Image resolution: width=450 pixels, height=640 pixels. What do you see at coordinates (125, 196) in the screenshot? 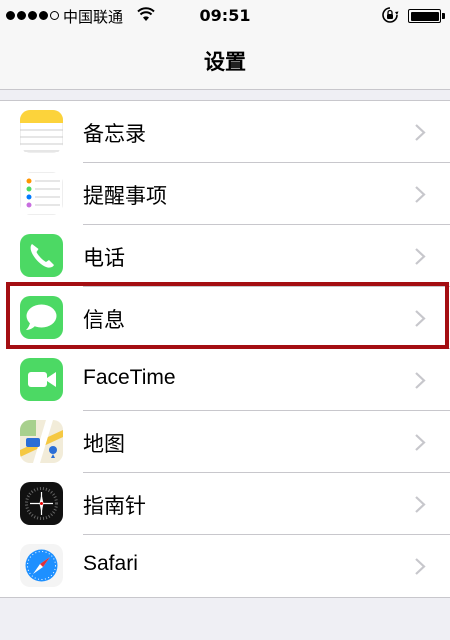
I see `settings-row-label: 提醒事项` at bounding box center [125, 196].